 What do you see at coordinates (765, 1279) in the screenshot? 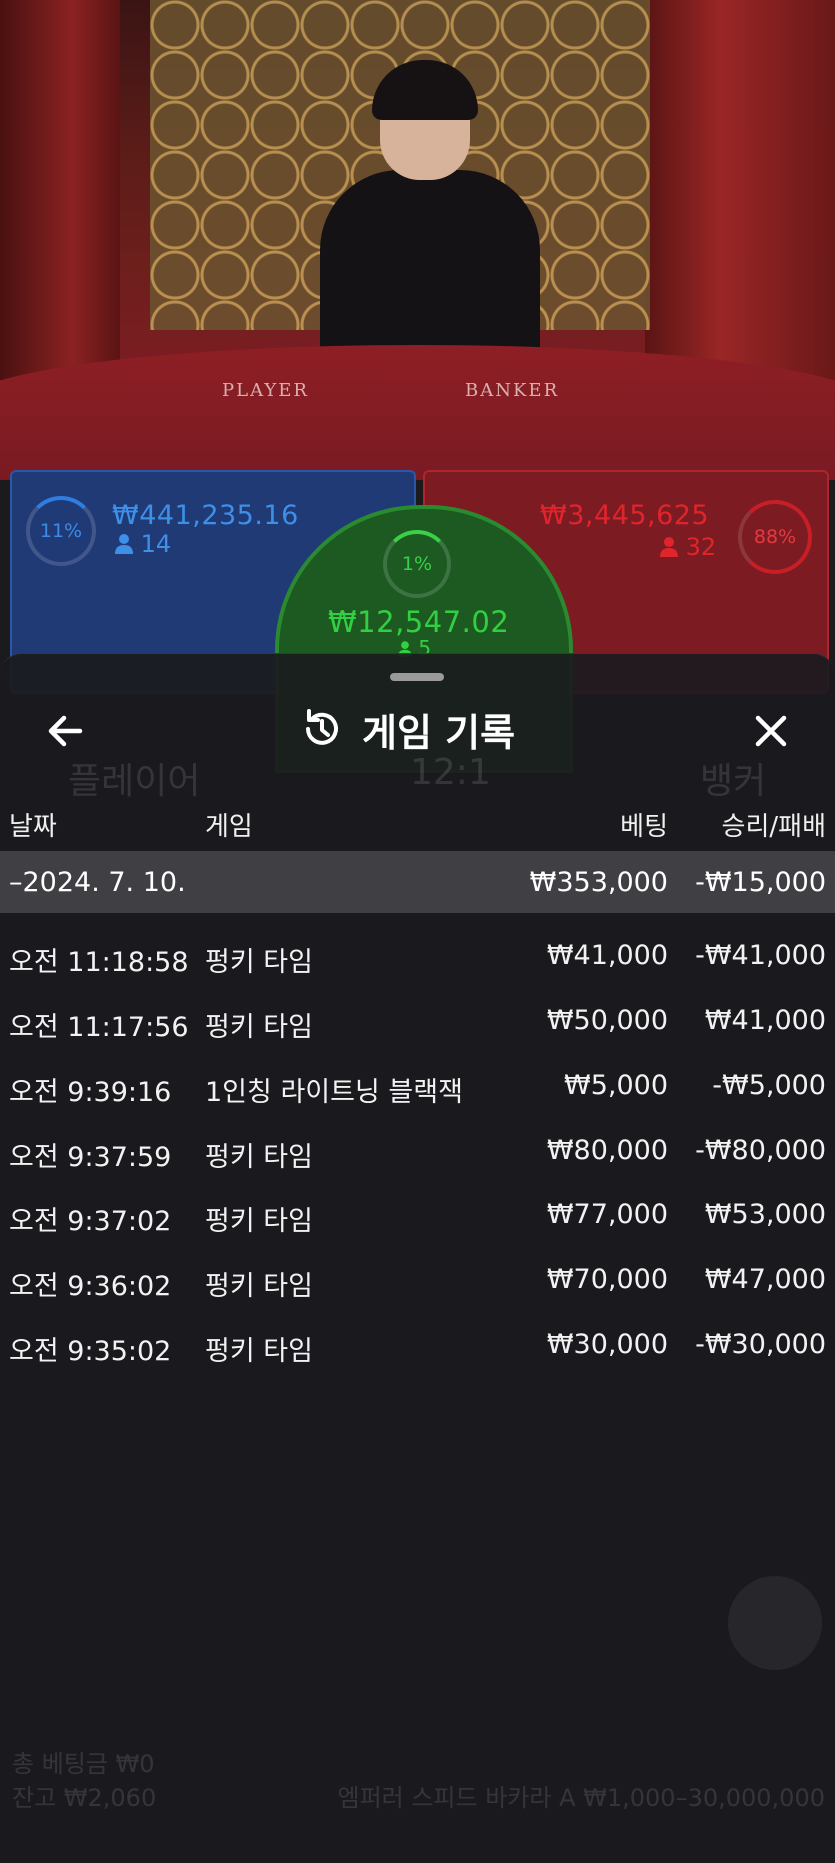
I see `row-result: ₩47,000` at bounding box center [765, 1279].